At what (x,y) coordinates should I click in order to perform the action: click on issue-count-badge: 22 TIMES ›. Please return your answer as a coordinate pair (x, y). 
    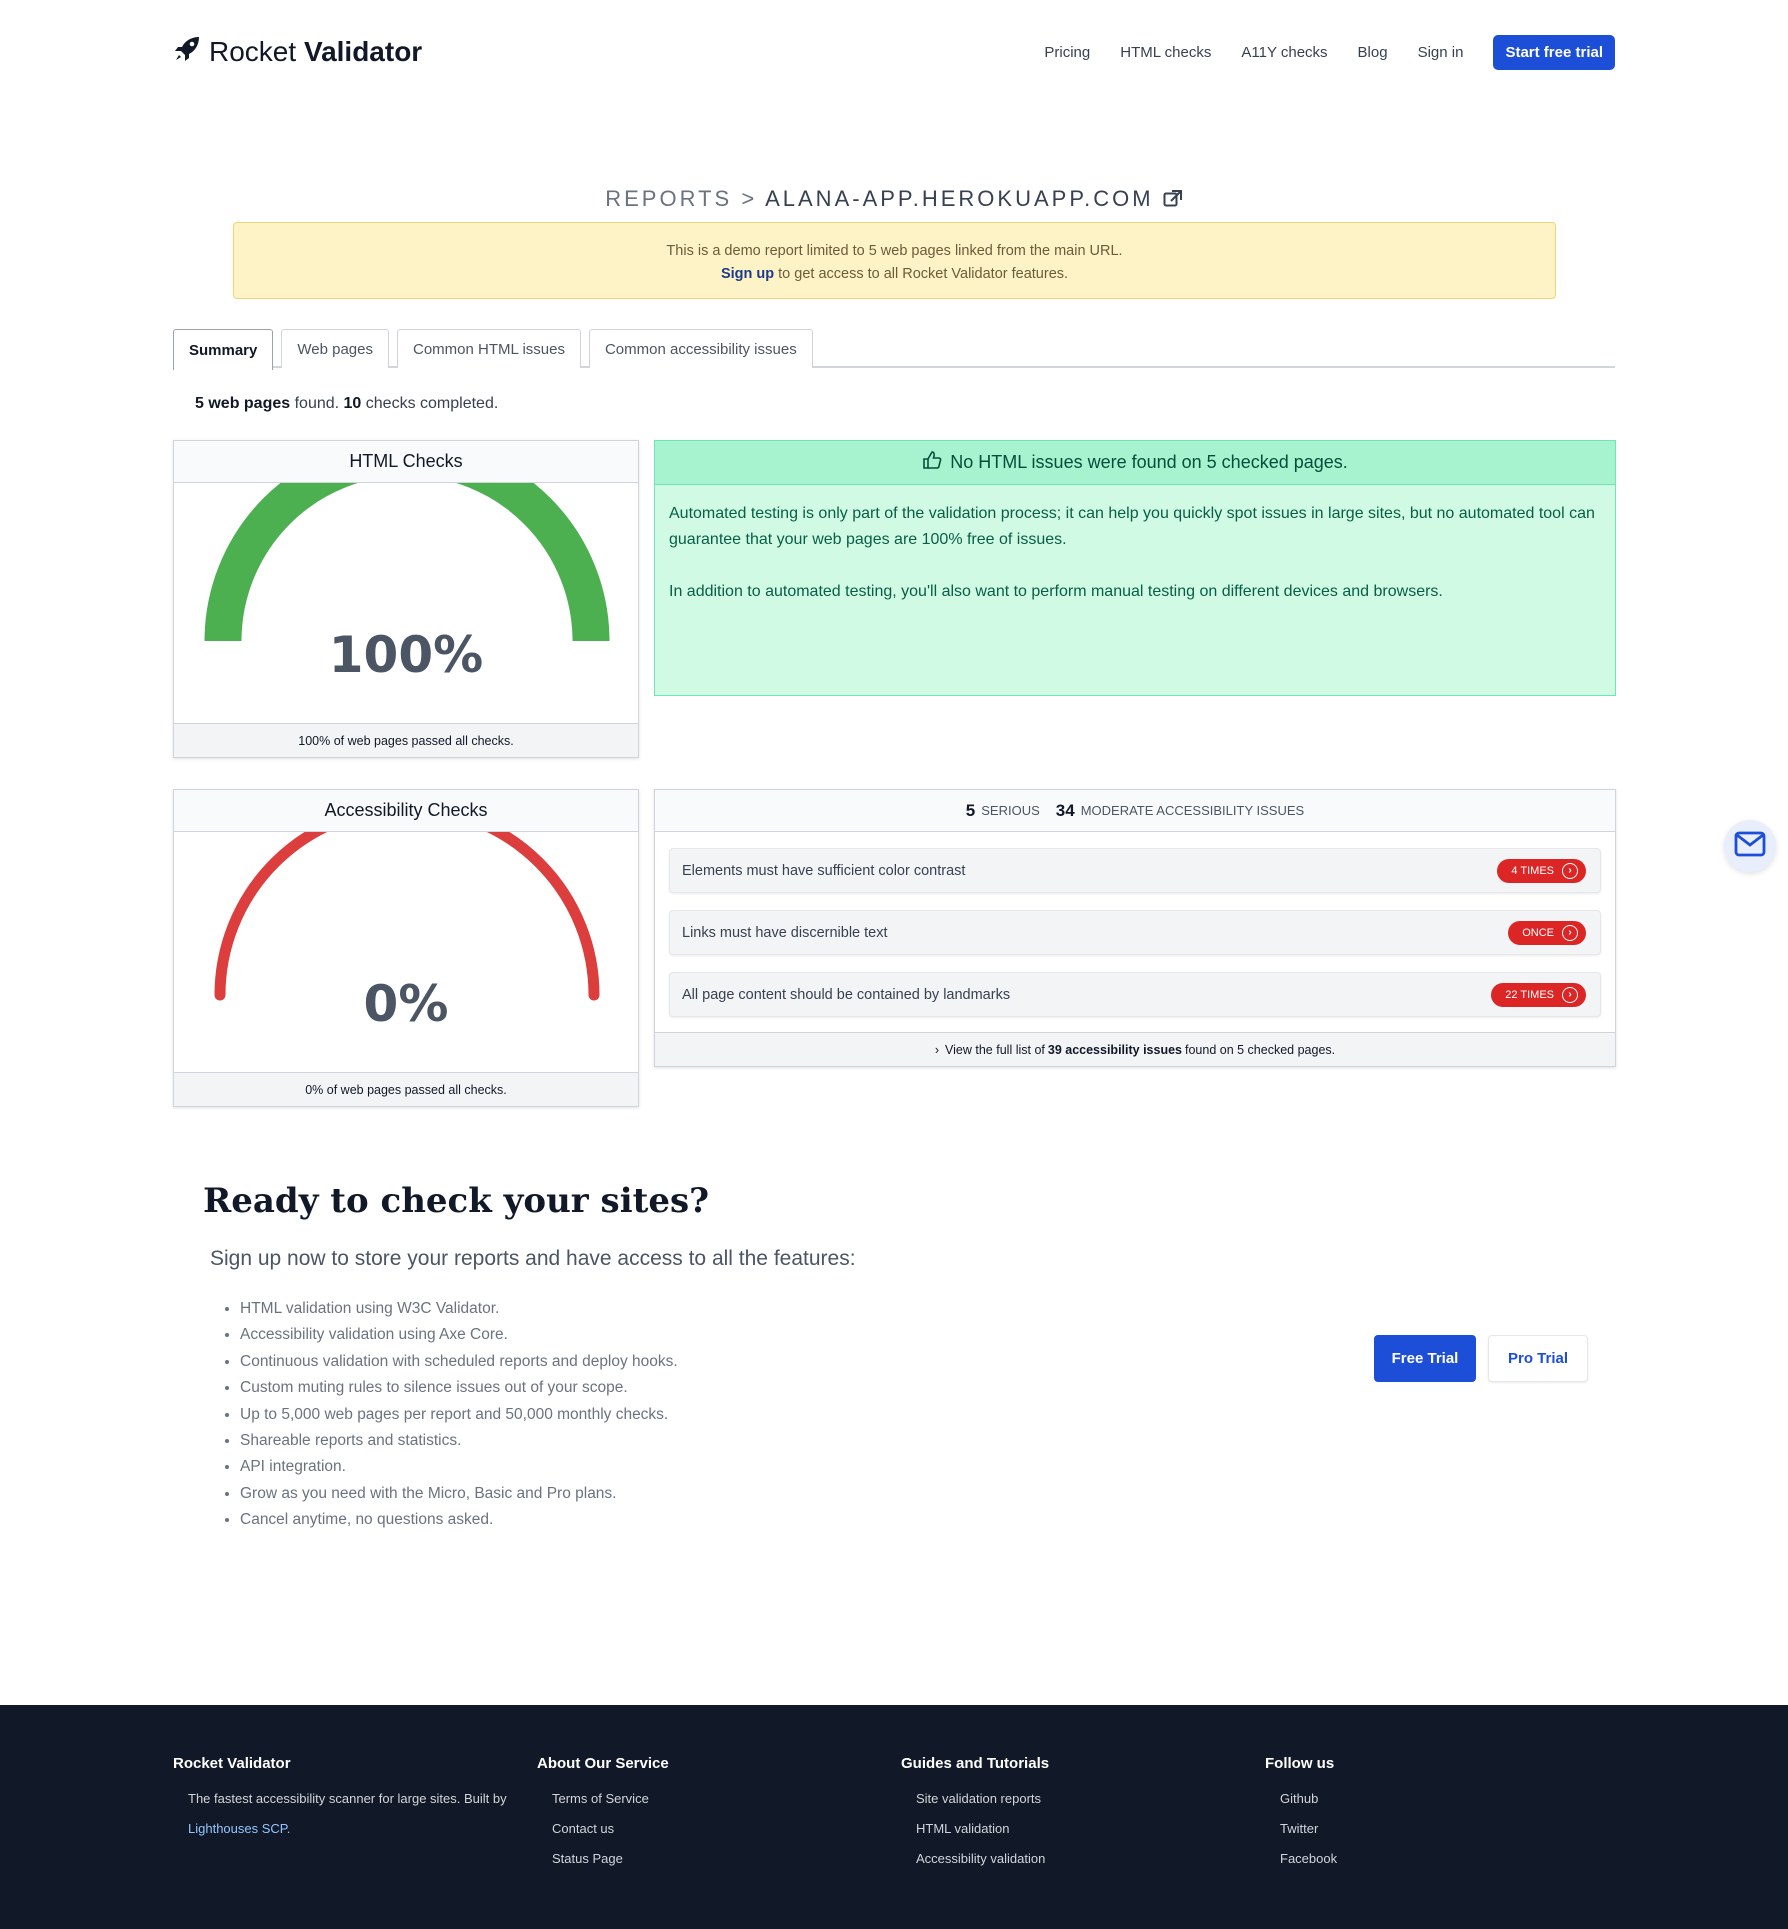
    Looking at the image, I should click on (1538, 994).